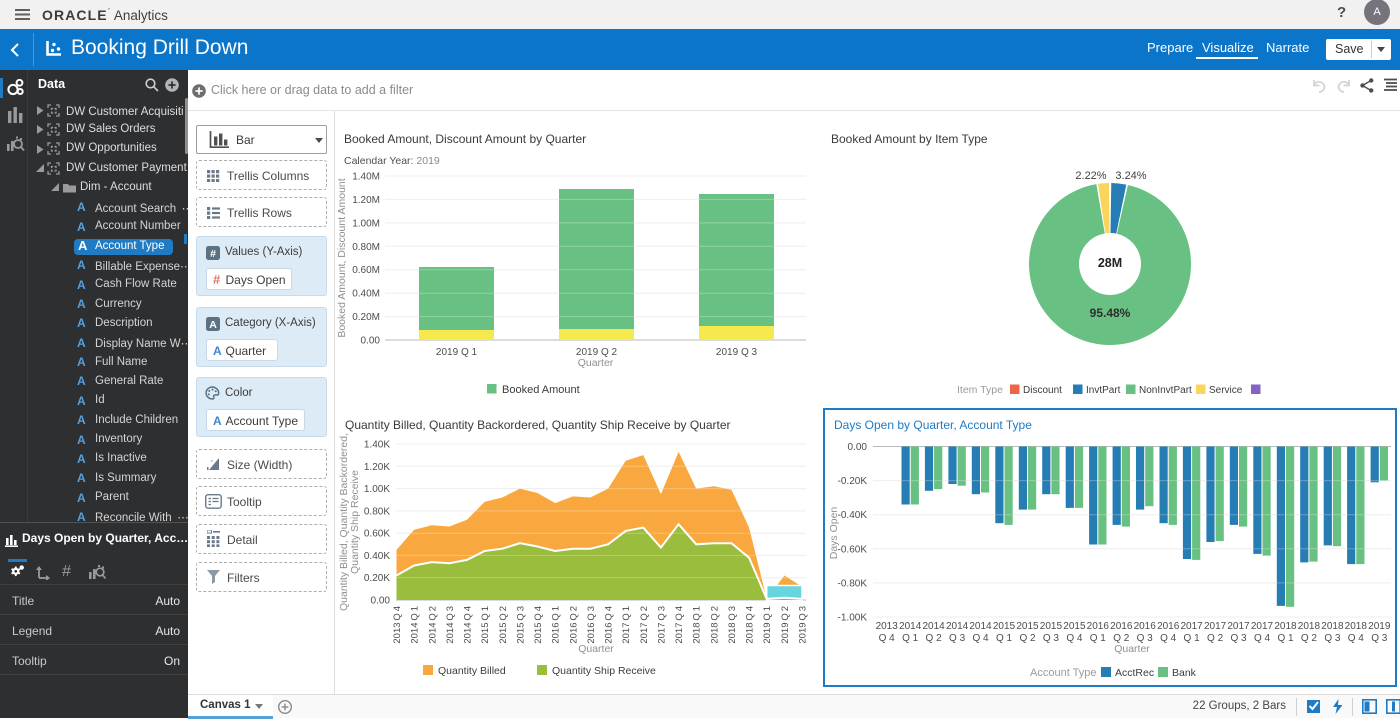 The height and width of the screenshot is (719, 1400). Describe the element at coordinates (366, 200) in the screenshot. I see `svg-text: 1.20M` at that location.